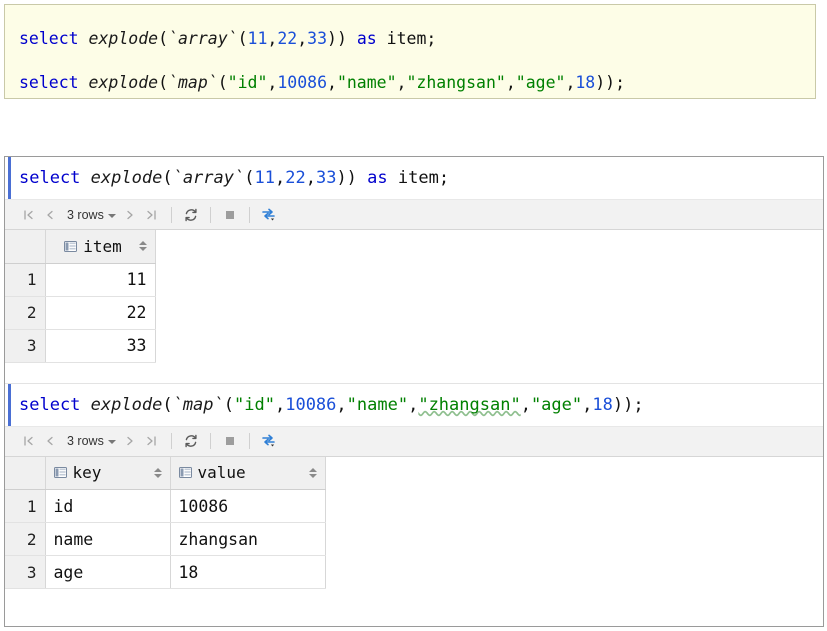 The width and height of the screenshot is (827, 631). Describe the element at coordinates (414, 572) in the screenshot. I see `table-row: 3 age 18` at that location.